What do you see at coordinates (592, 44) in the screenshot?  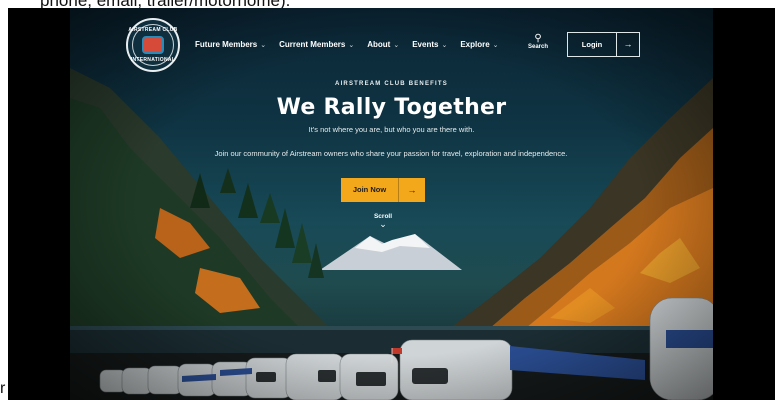 I see `login-label: Login` at bounding box center [592, 44].